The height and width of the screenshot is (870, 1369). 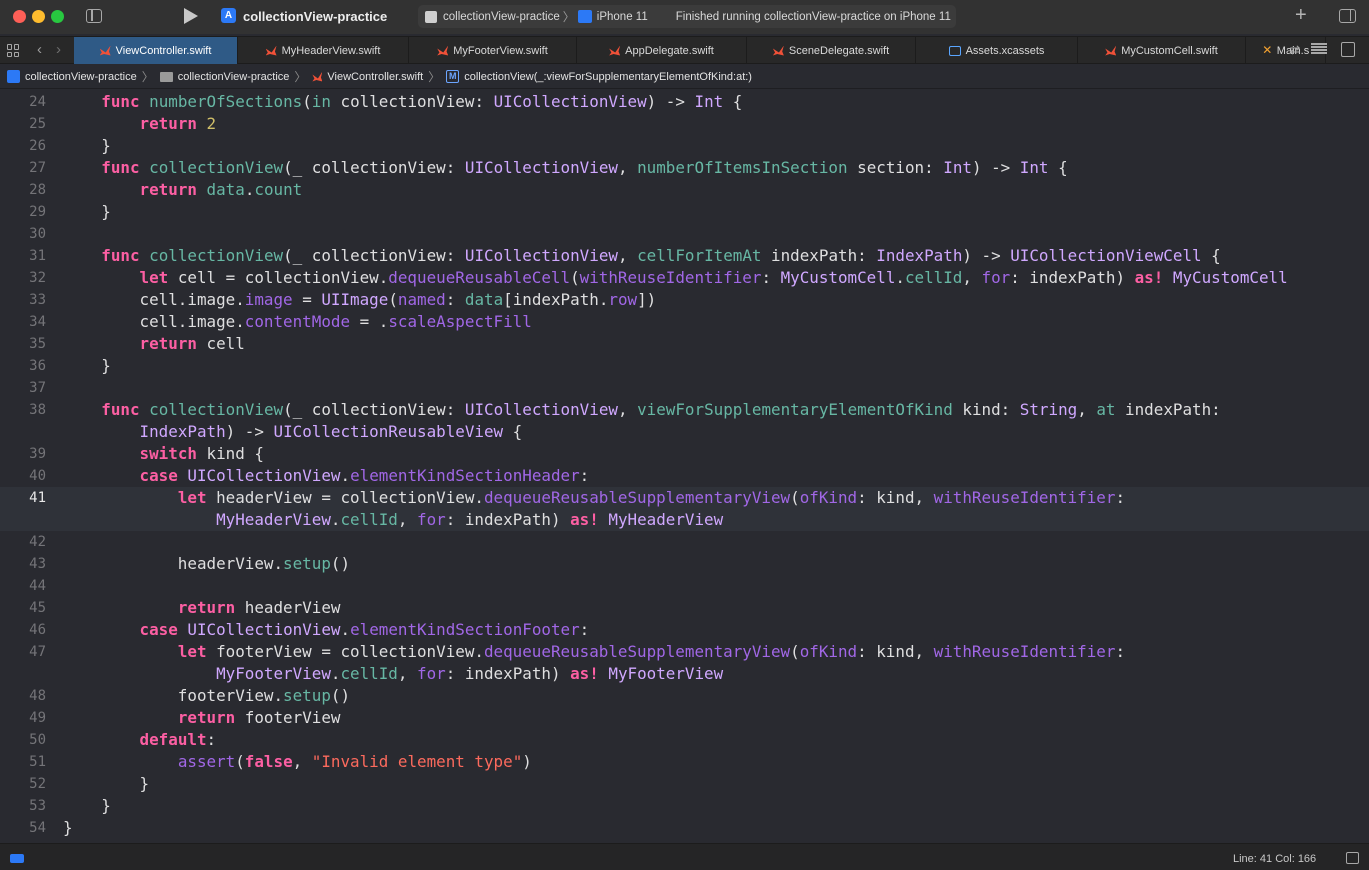 I want to click on related-items-grid-icon, so click(x=13, y=50).